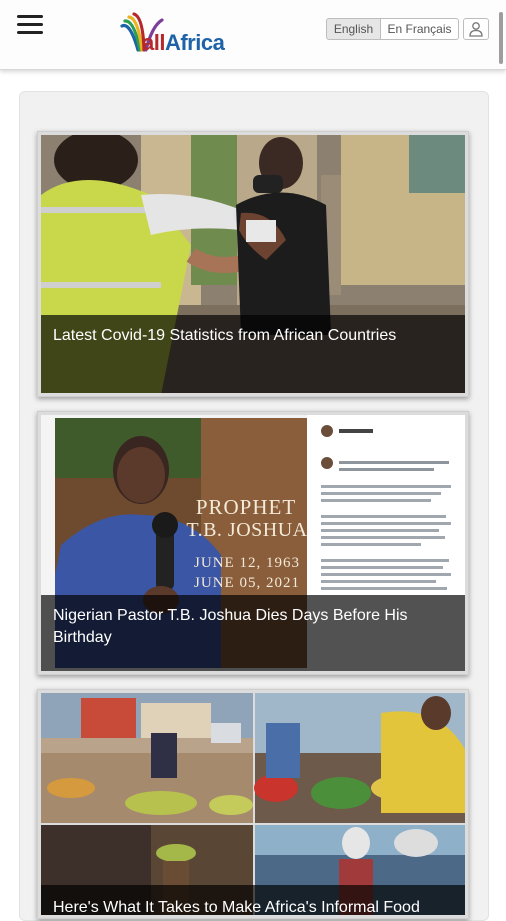  Describe the element at coordinates (420, 29) in the screenshot. I see `language-french-button: En Français` at that location.